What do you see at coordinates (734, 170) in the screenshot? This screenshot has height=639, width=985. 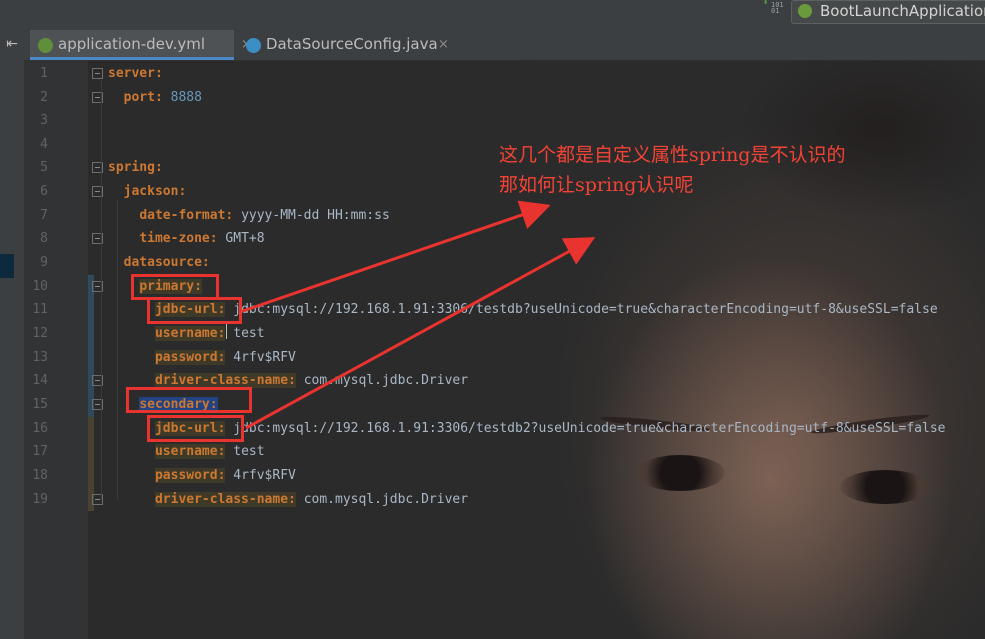 I see `annotation-note: 这几个都是自定义属性spring是不认识的 那如何让spring认识呢` at bounding box center [734, 170].